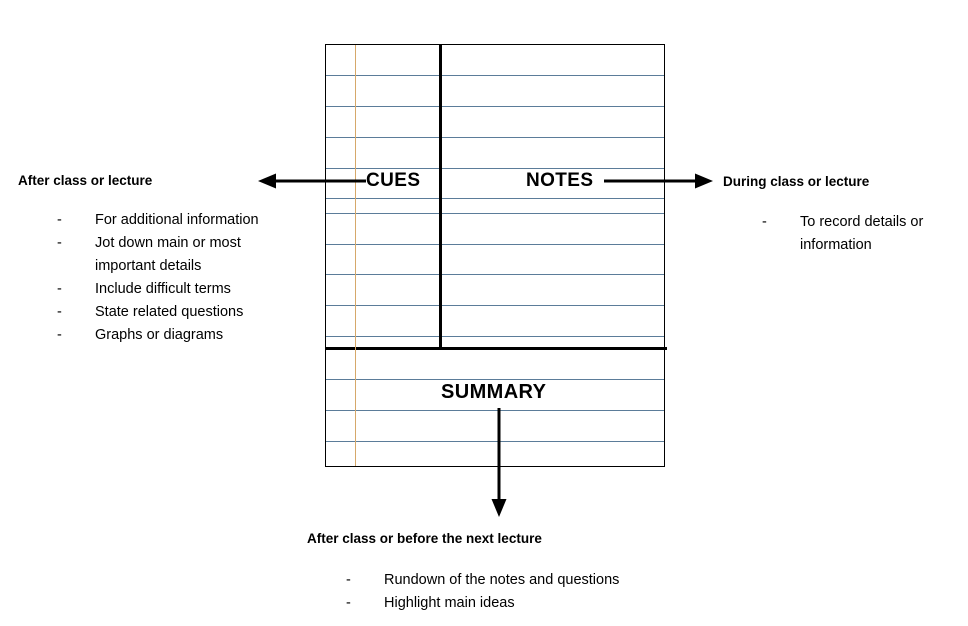 This screenshot has height=626, width=968. Describe the element at coordinates (499, 462) in the screenshot. I see `arrow-down-to-summary-annotation` at that location.